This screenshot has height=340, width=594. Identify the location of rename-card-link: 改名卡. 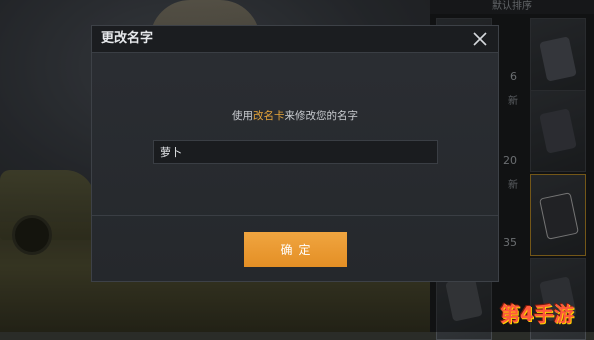
(269, 116).